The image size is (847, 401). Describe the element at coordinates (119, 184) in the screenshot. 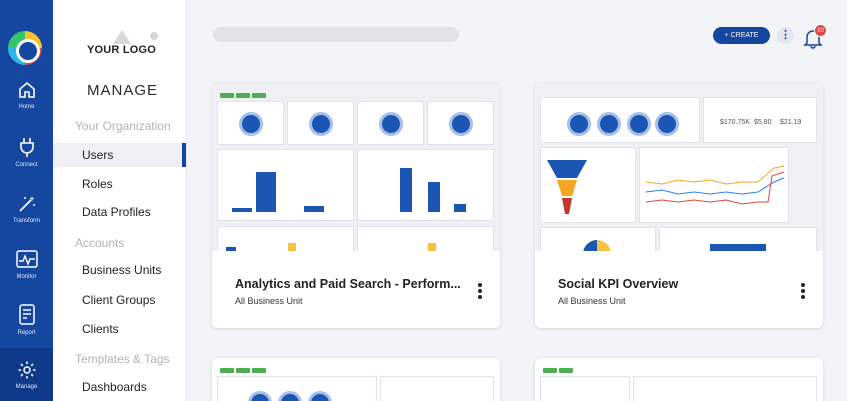

I see `nav-item-roles: Roles` at that location.